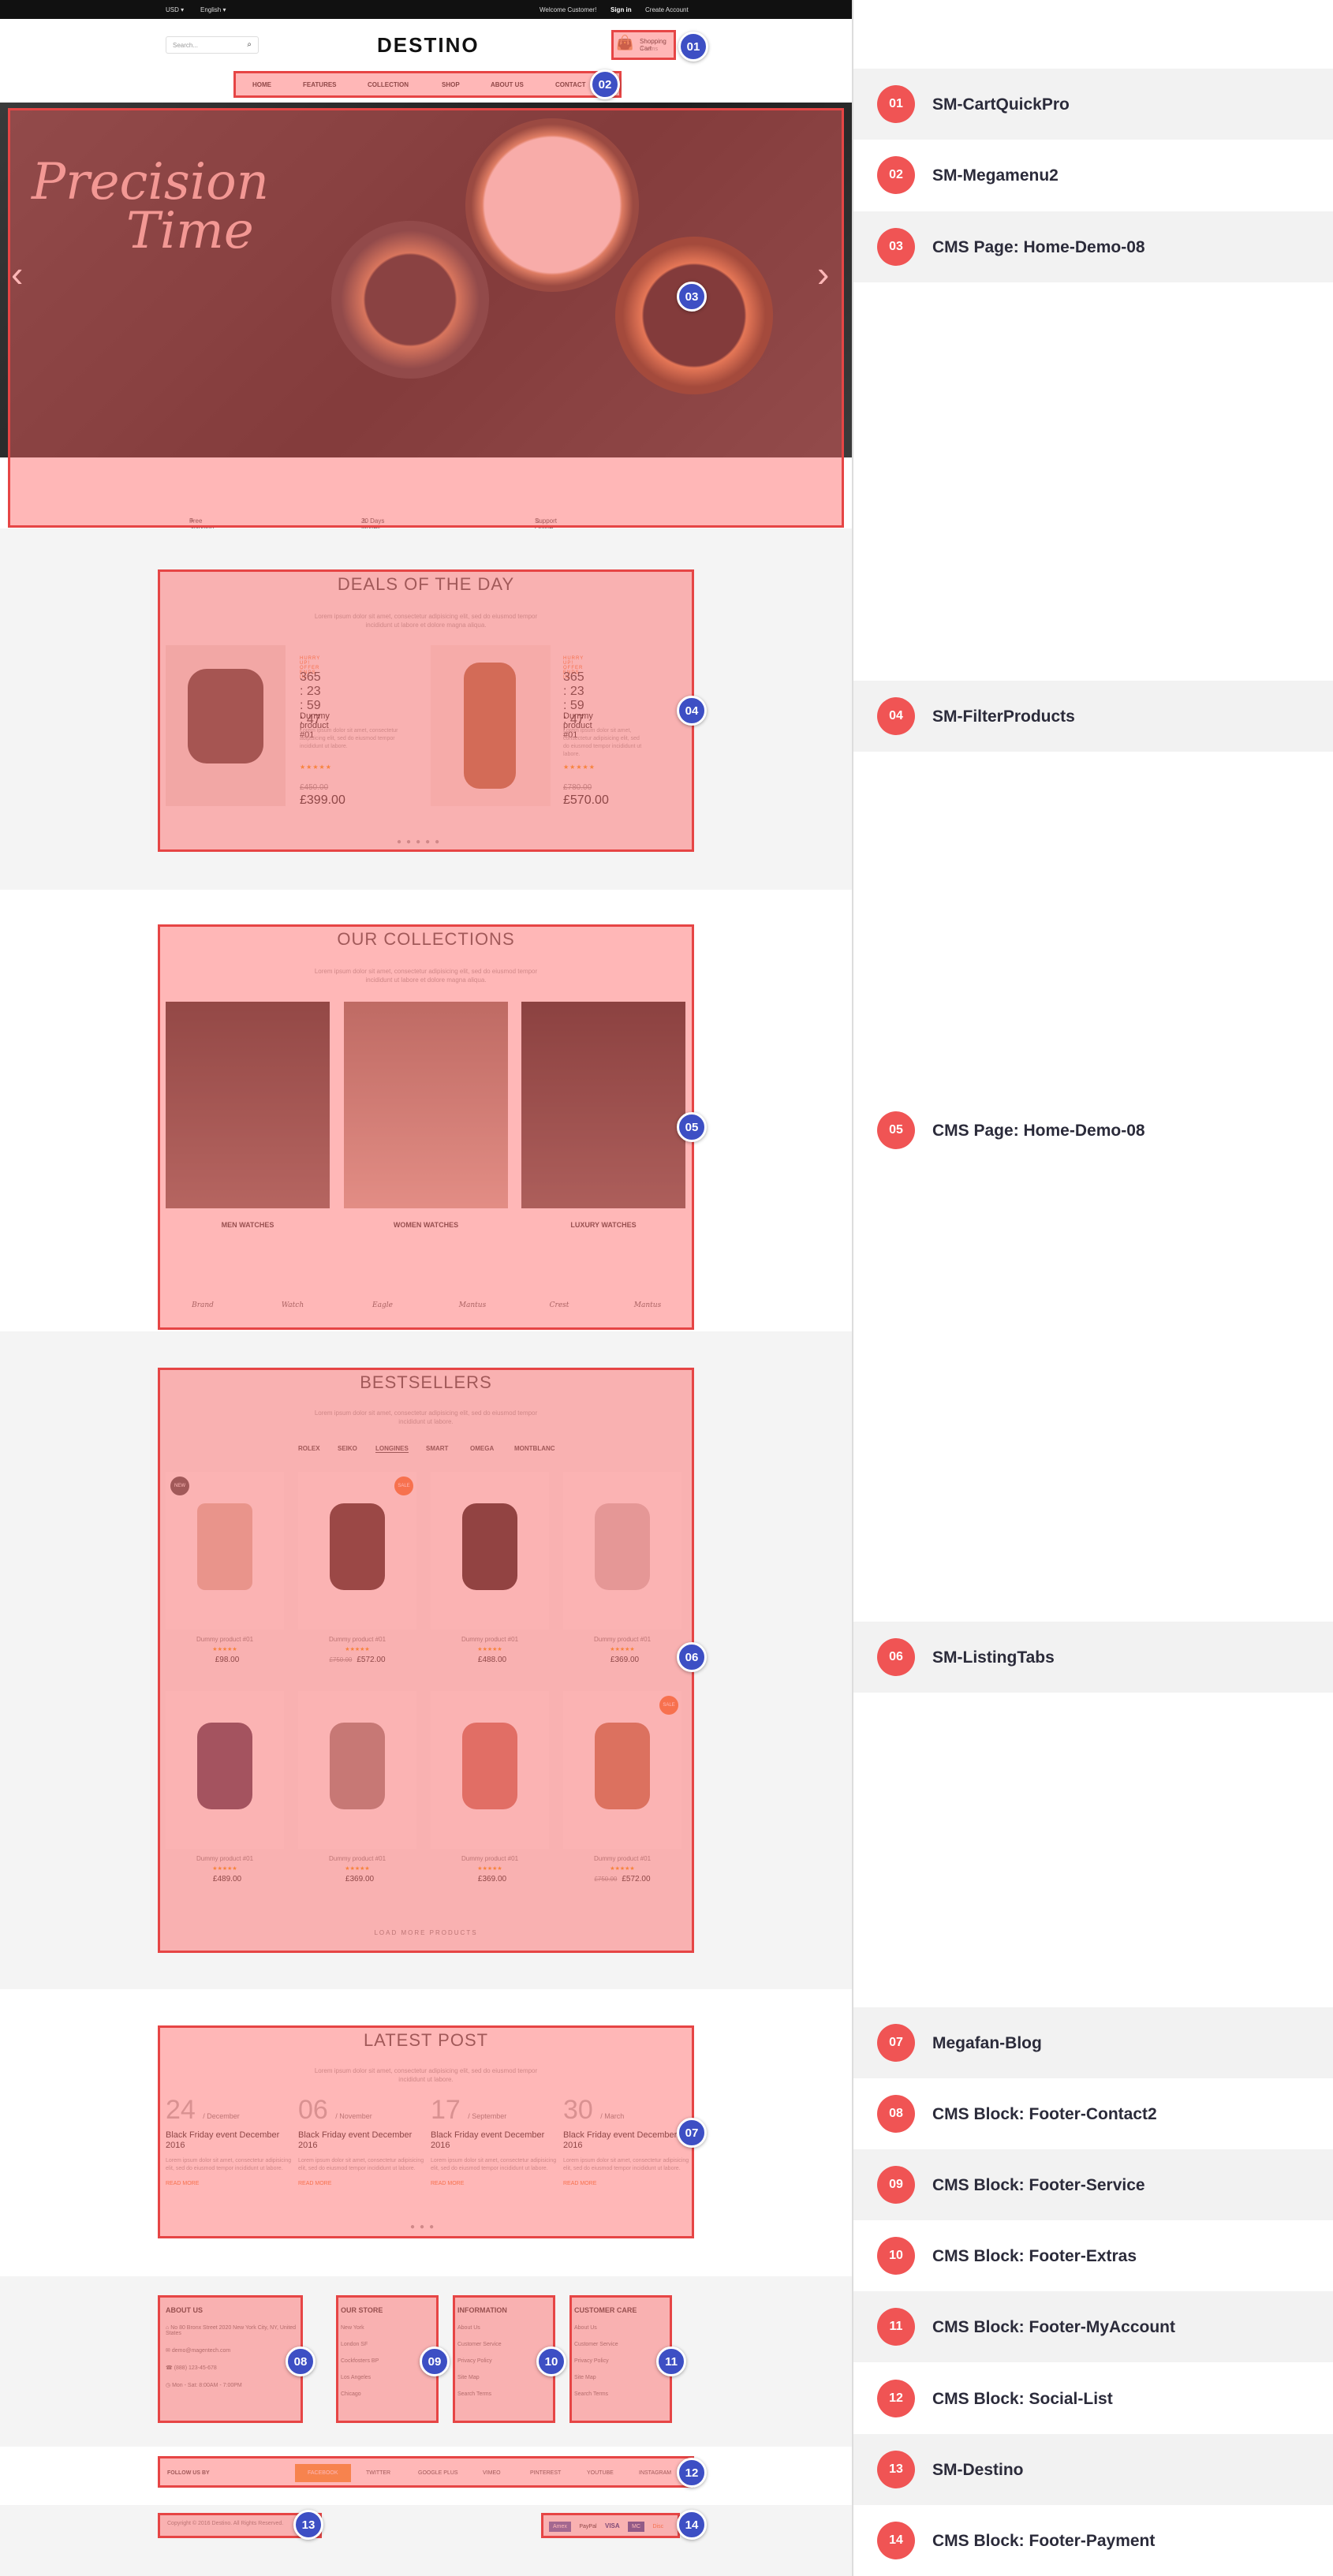  I want to click on currency-select: USD ▾, so click(175, 9).